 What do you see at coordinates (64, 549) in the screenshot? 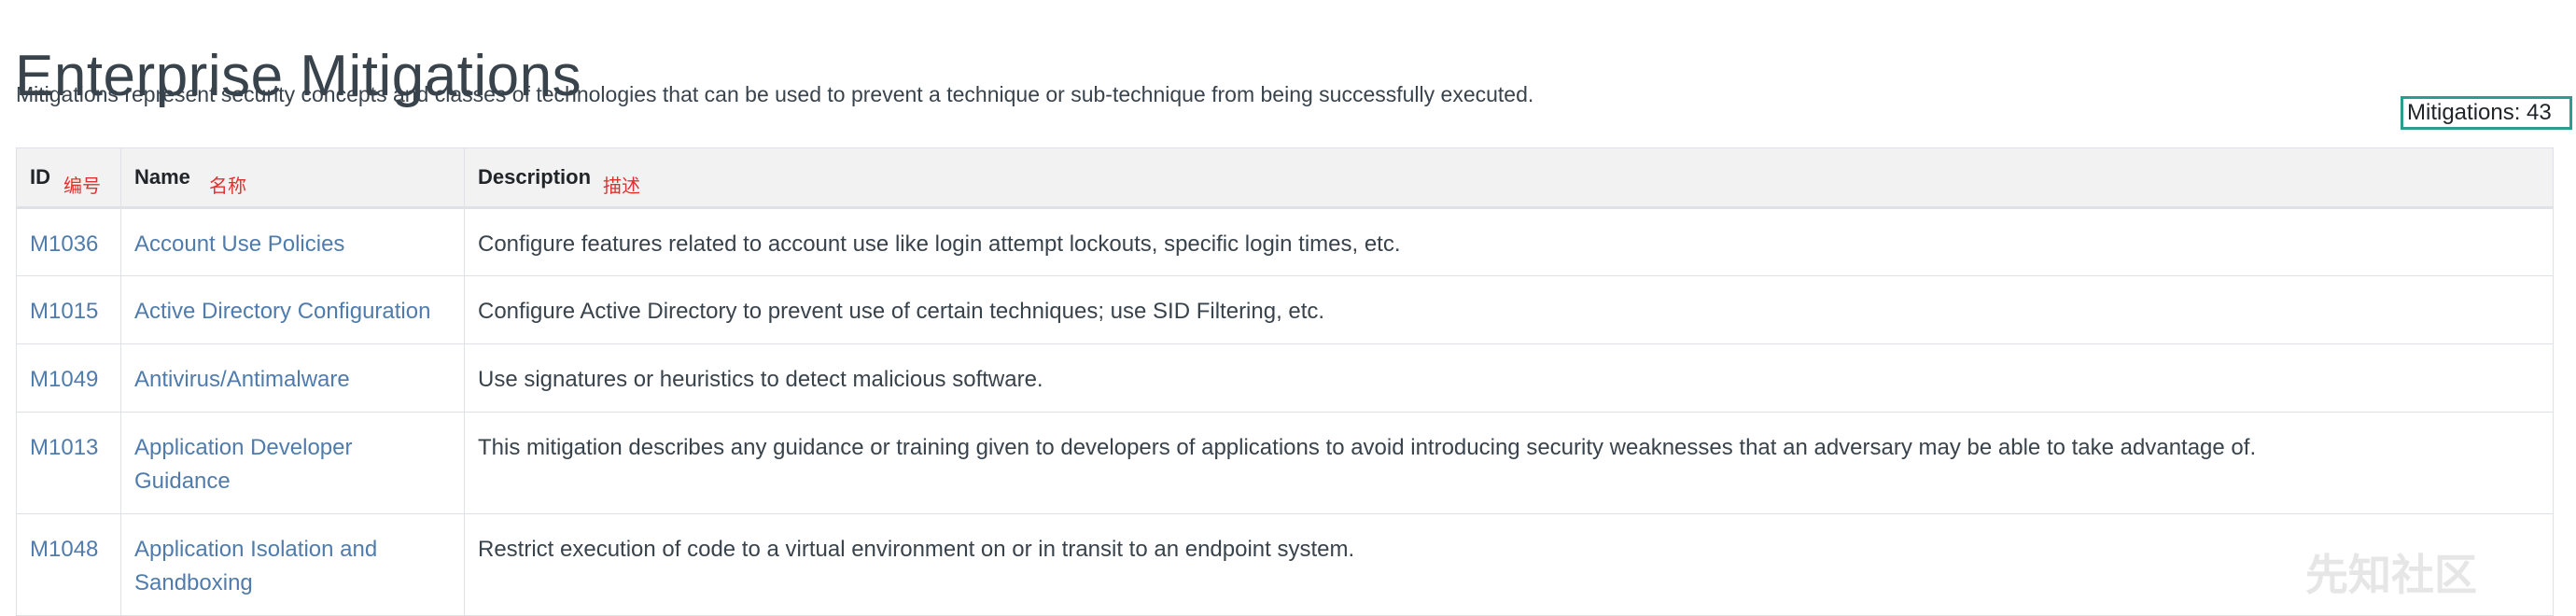
I see `mitigation-id-link: M1048` at bounding box center [64, 549].